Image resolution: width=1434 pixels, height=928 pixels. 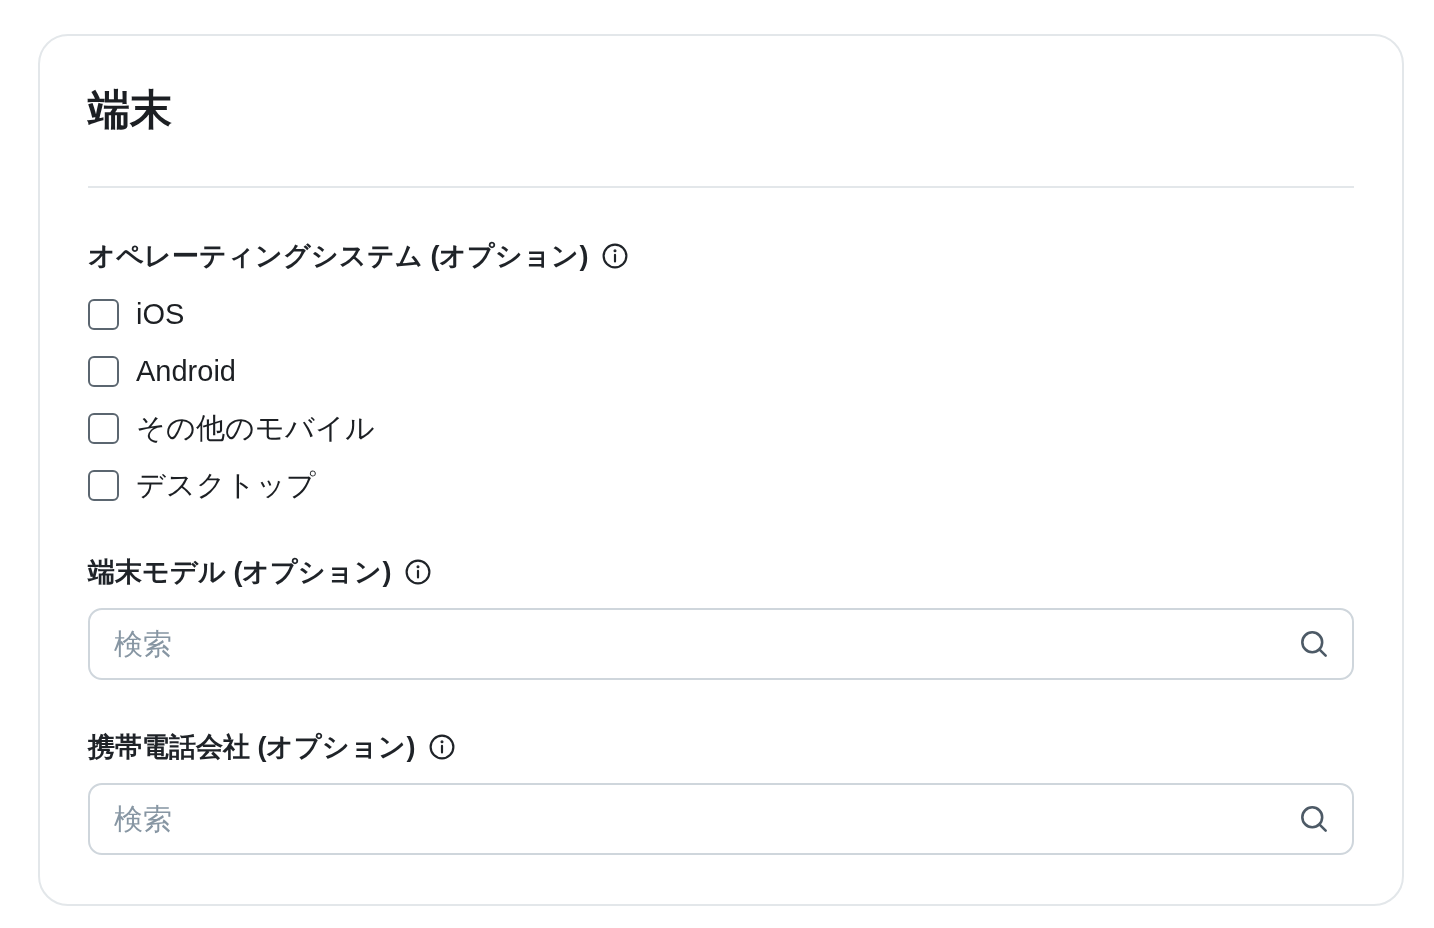 I want to click on field-label: 携帯電話会社 (オプション), so click(x=252, y=747).